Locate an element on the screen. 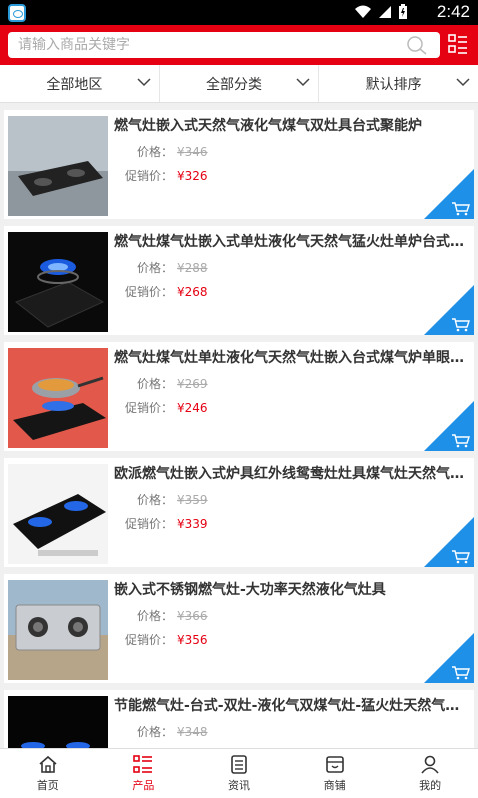  original-price: 价格： ¥359 is located at coordinates (172, 500).